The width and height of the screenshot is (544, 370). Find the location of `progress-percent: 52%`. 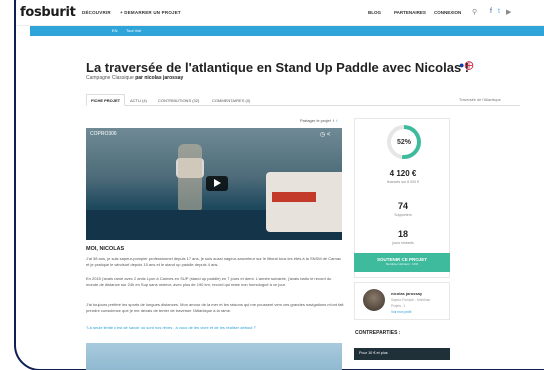

progress-percent: 52% is located at coordinates (404, 142).